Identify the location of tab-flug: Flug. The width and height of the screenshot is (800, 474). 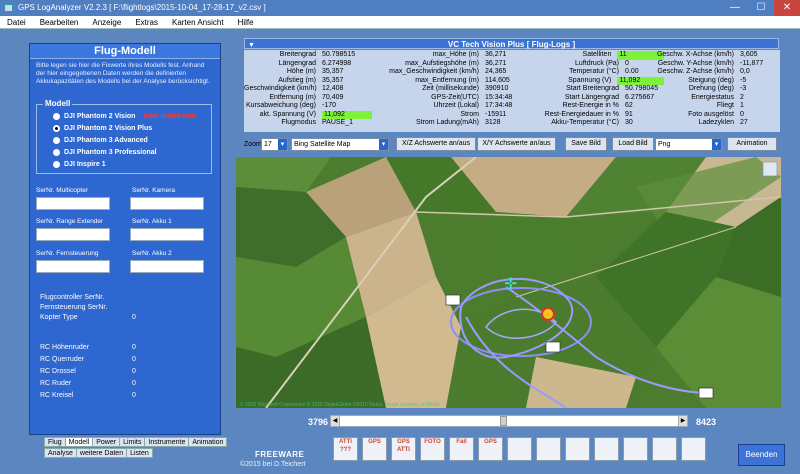
(55, 442).